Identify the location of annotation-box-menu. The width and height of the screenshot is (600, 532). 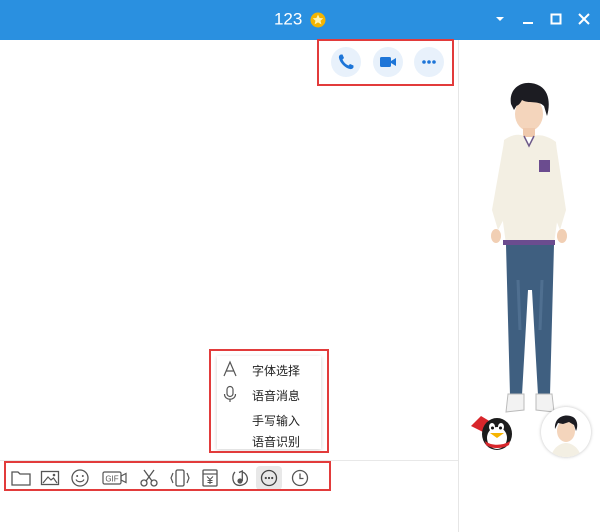
(269, 401).